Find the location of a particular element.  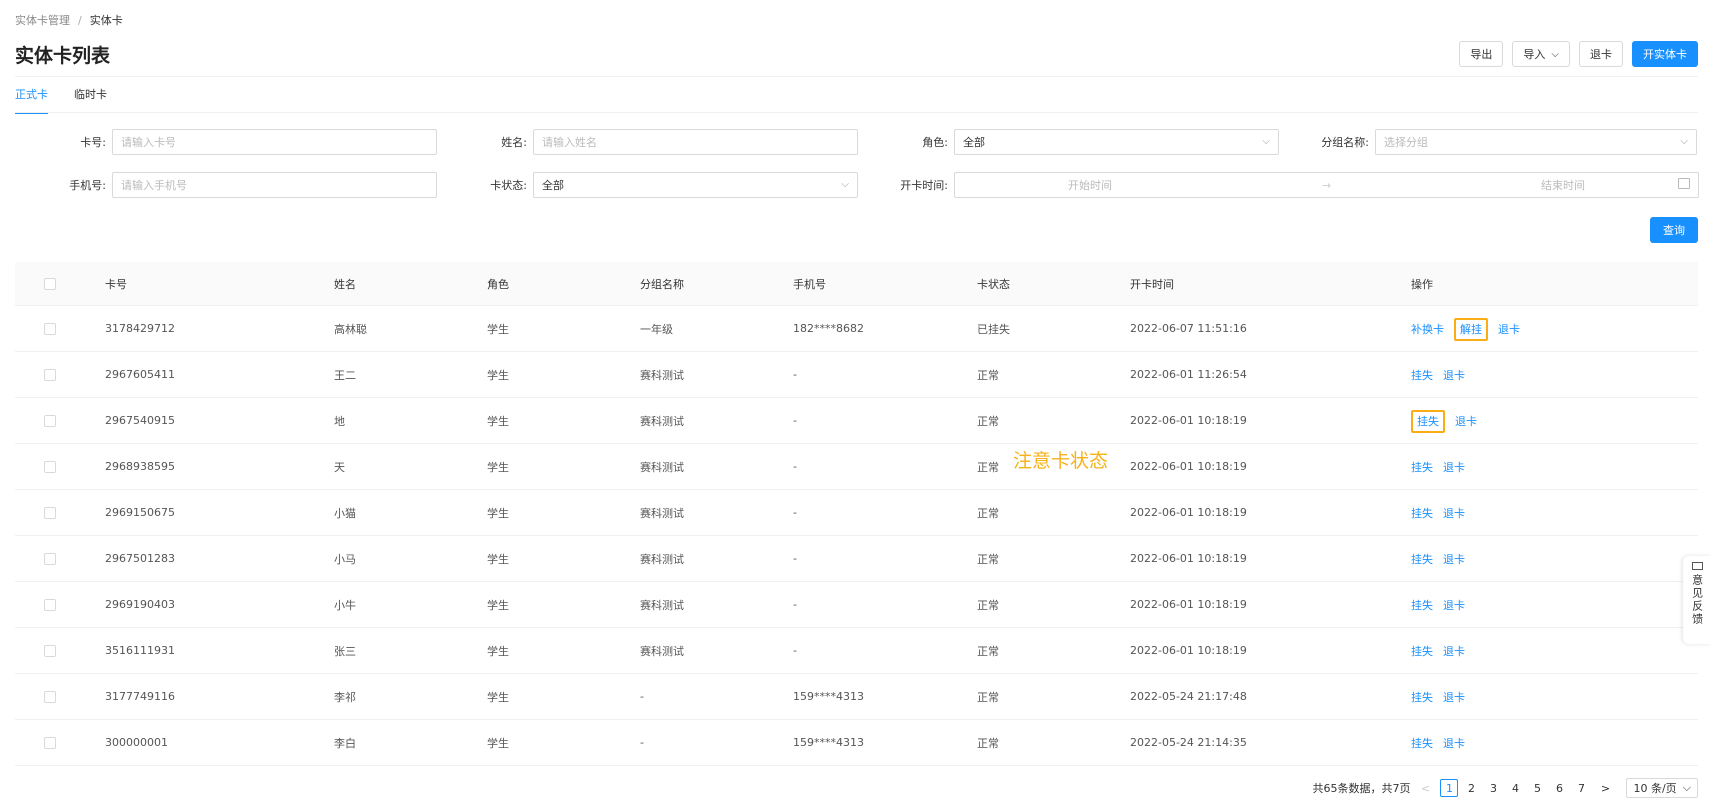

page-number: 2 is located at coordinates (1471, 788).